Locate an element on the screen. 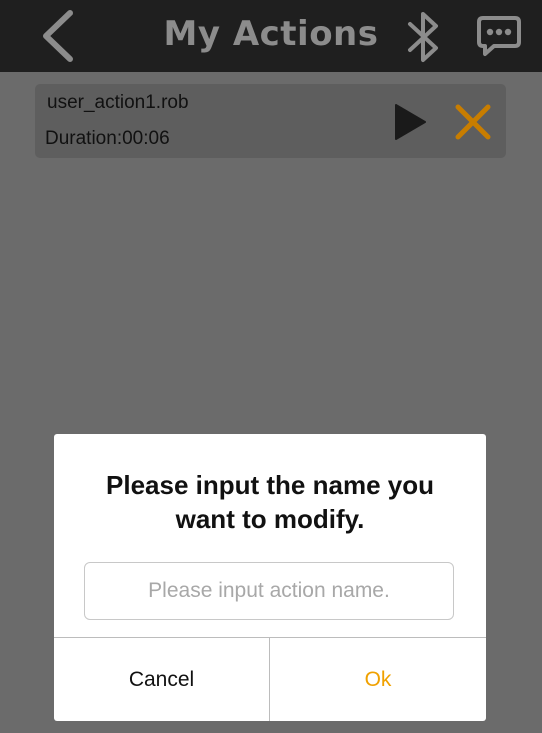 Image resolution: width=542 pixels, height=733 pixels. bluetooth-icon is located at coordinates (423, 37).